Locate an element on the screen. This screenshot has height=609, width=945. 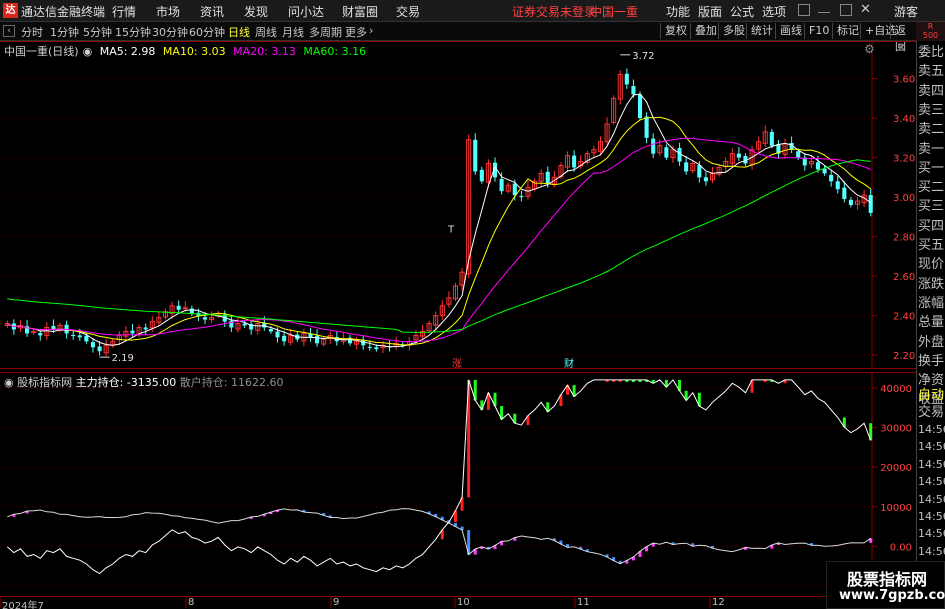
quote-label: 现价 is located at coordinates (931, 264).